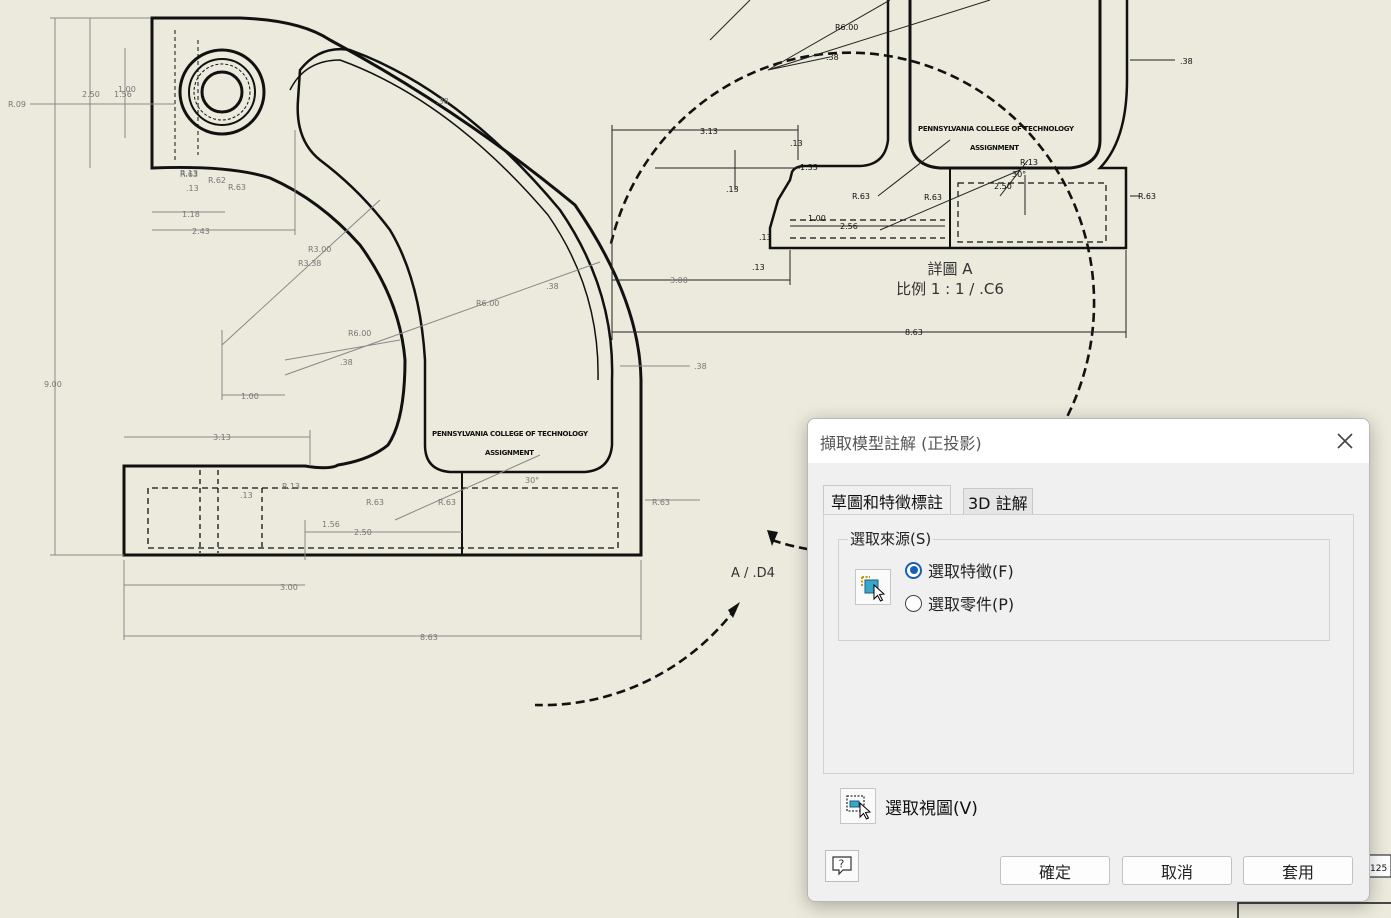  Describe the element at coordinates (250, 396) in the screenshot. I see `main-dim-label-15: 1.00` at that location.